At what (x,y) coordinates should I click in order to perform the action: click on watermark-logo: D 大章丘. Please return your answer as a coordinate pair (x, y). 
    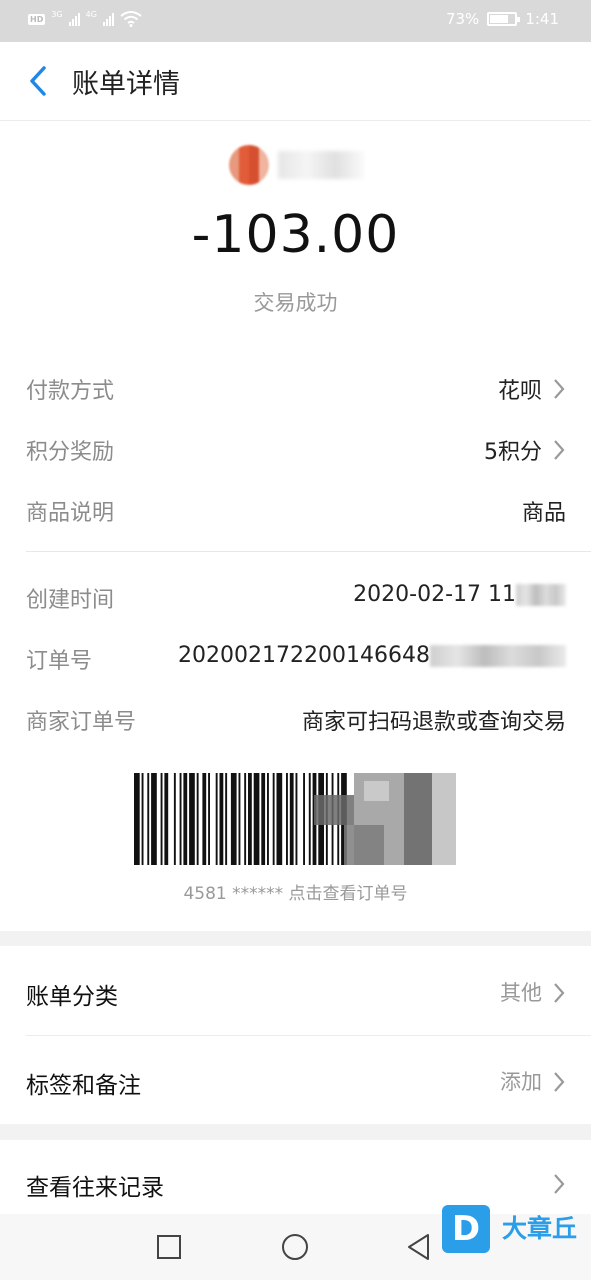
    Looking at the image, I should click on (512, 1230).